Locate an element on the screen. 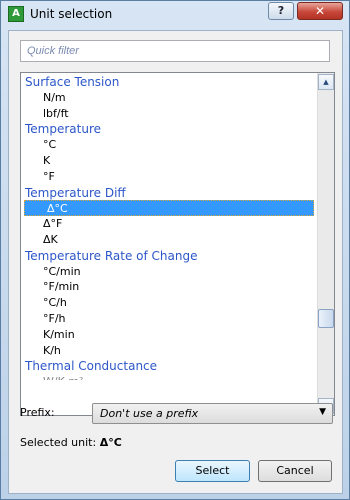 This screenshot has height=500, width=350. unit-item: ΔK is located at coordinates (169, 240).